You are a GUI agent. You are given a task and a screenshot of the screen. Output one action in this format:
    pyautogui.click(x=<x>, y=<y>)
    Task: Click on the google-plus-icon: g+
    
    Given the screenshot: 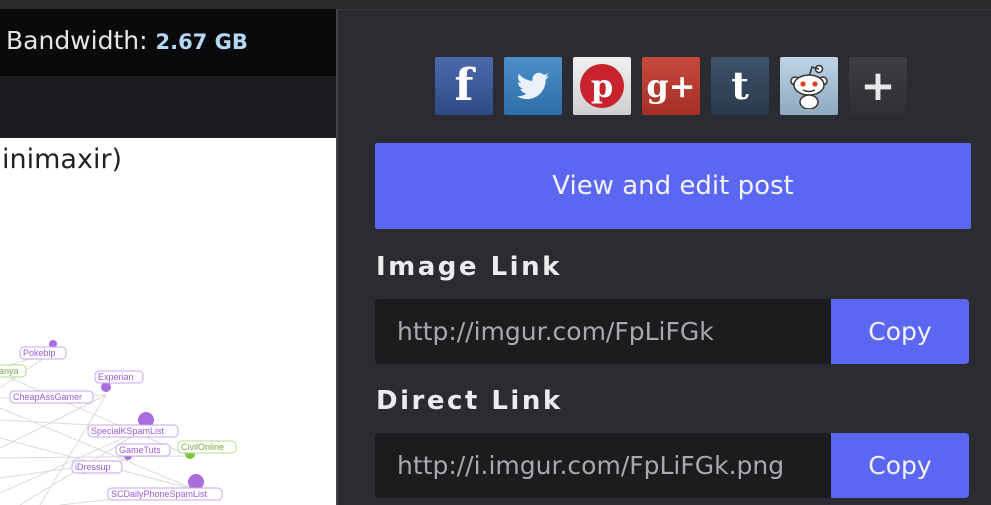 What is the action you would take?
    pyautogui.click(x=671, y=86)
    